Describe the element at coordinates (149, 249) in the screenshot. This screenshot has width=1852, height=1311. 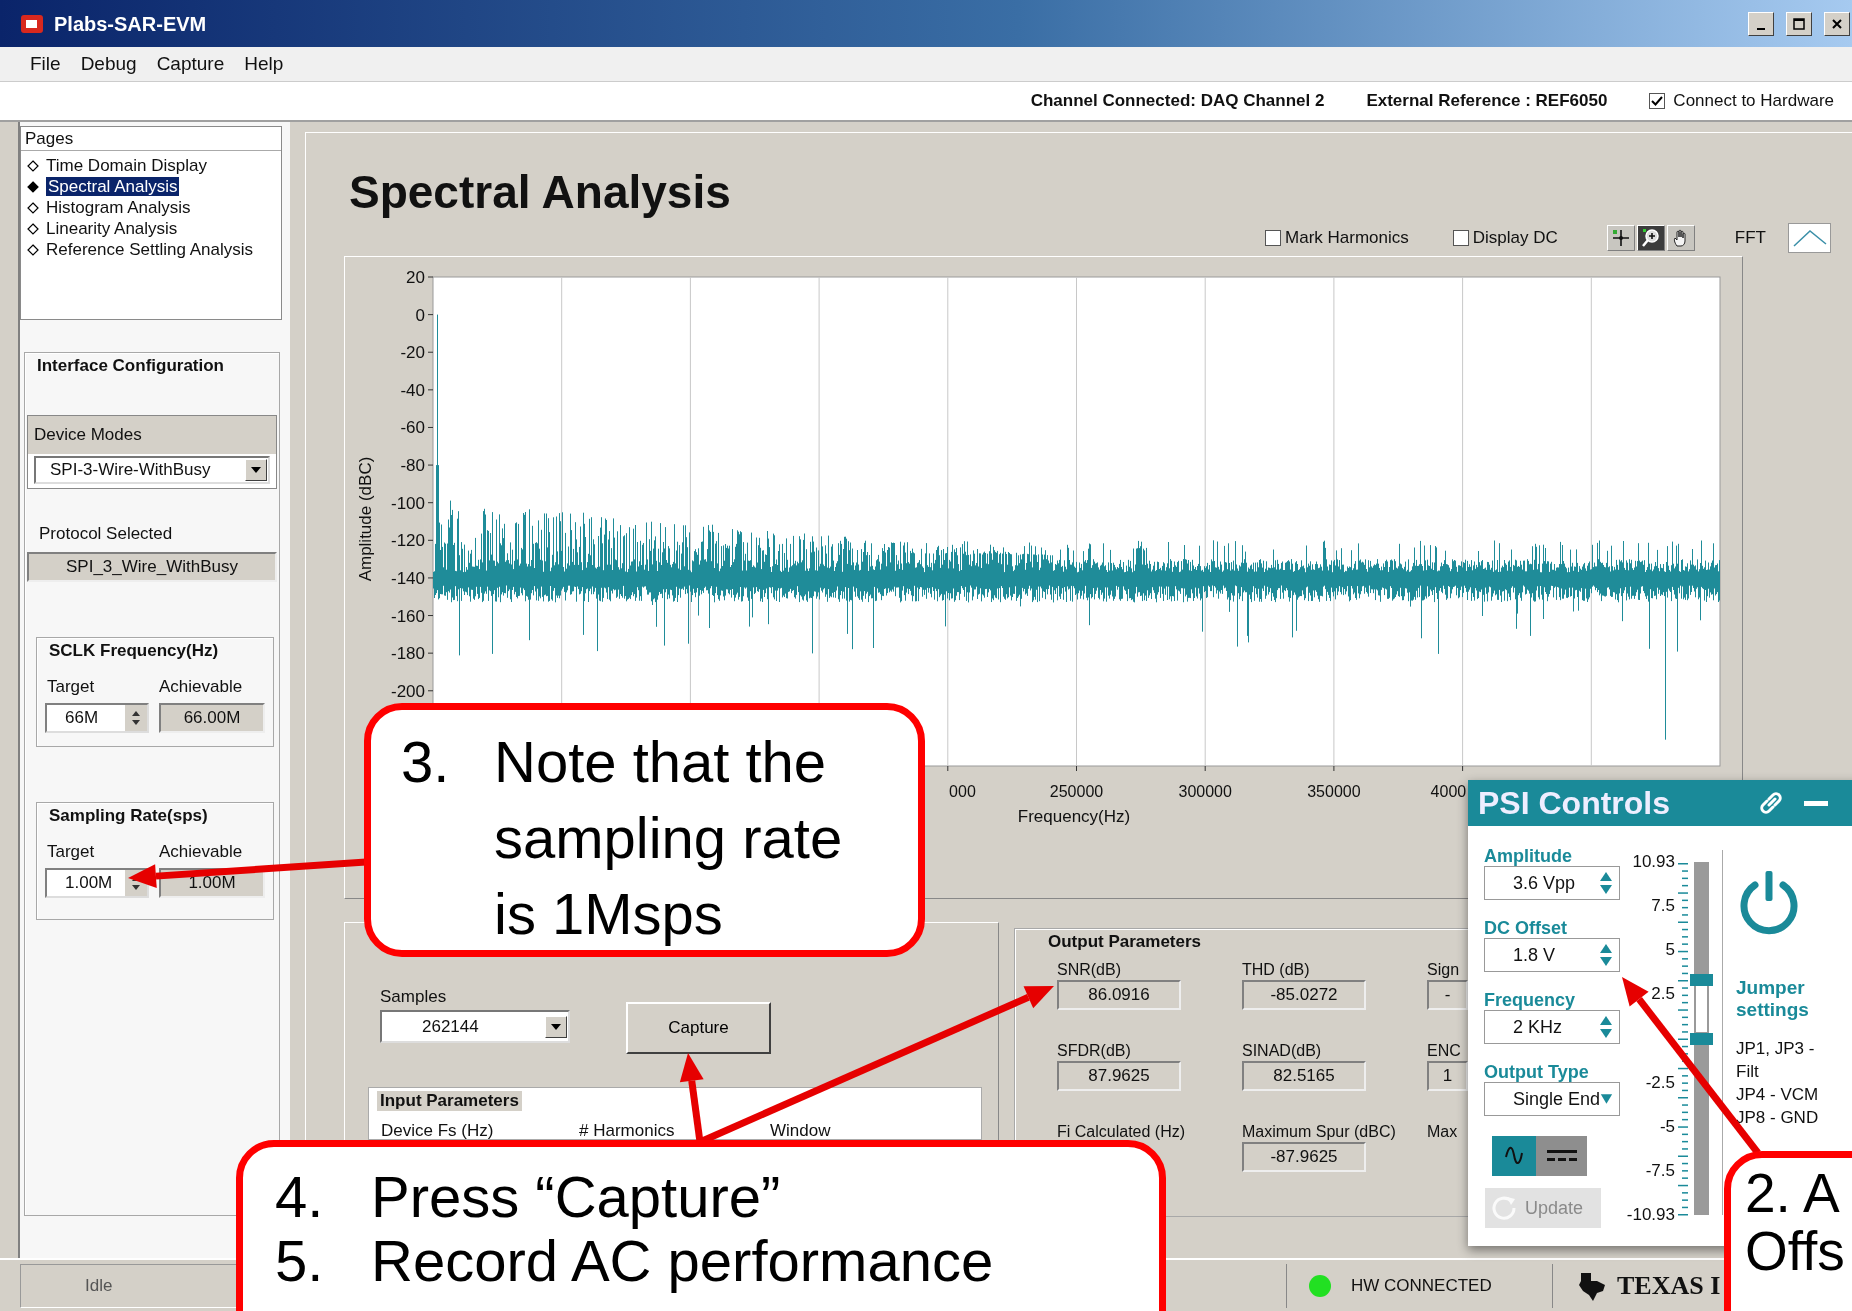
I see `page-item: Reference Settling Analysis` at that location.